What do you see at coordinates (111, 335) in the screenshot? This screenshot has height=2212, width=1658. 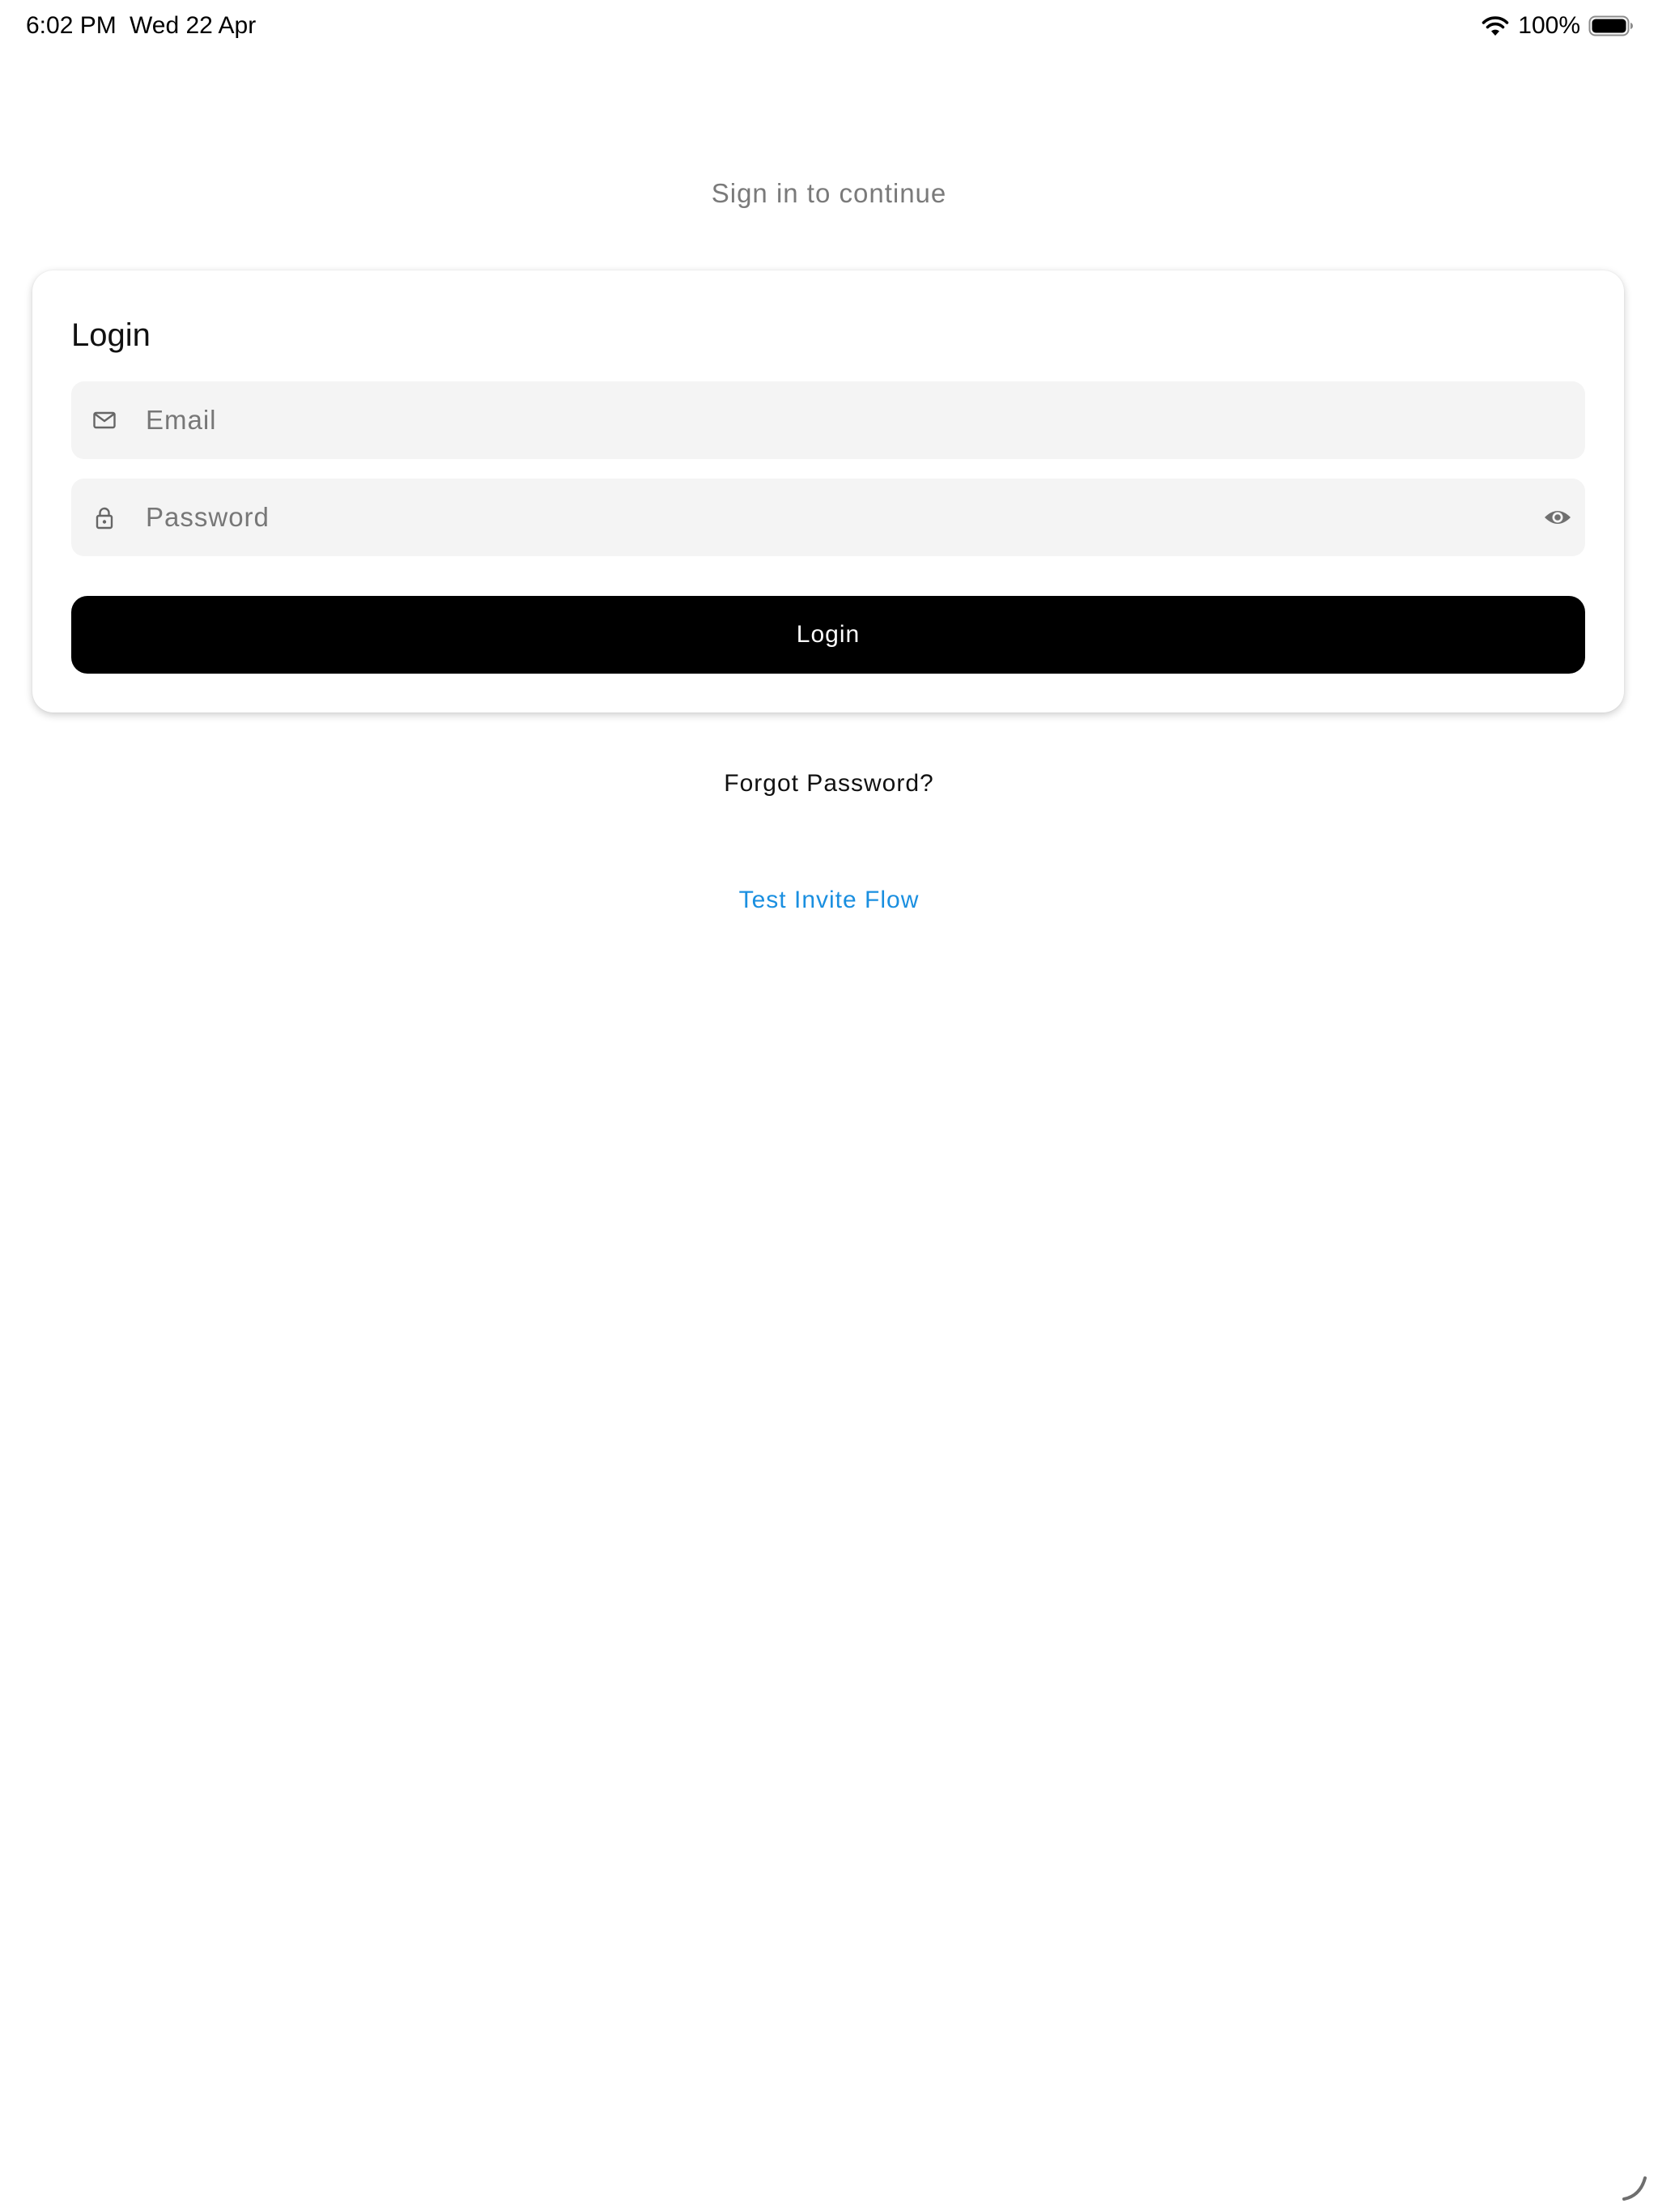 I see `card-title: Login` at bounding box center [111, 335].